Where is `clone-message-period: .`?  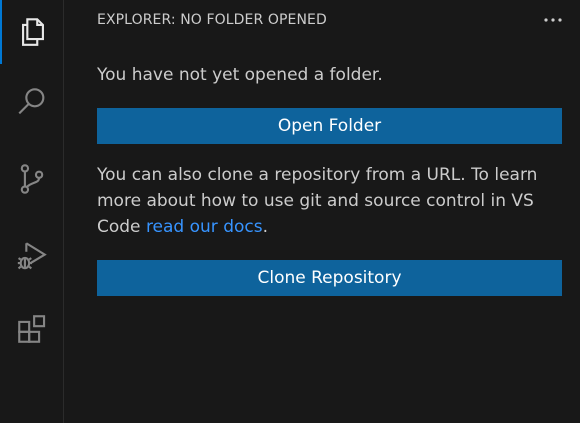
clone-message-period: . is located at coordinates (265, 227).